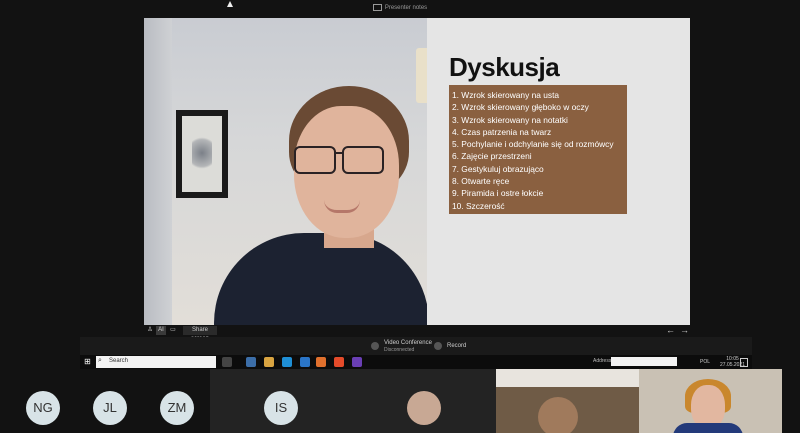 The image size is (800, 433). Describe the element at coordinates (100, 360) in the screenshot. I see `search-icon: ⌕` at that location.